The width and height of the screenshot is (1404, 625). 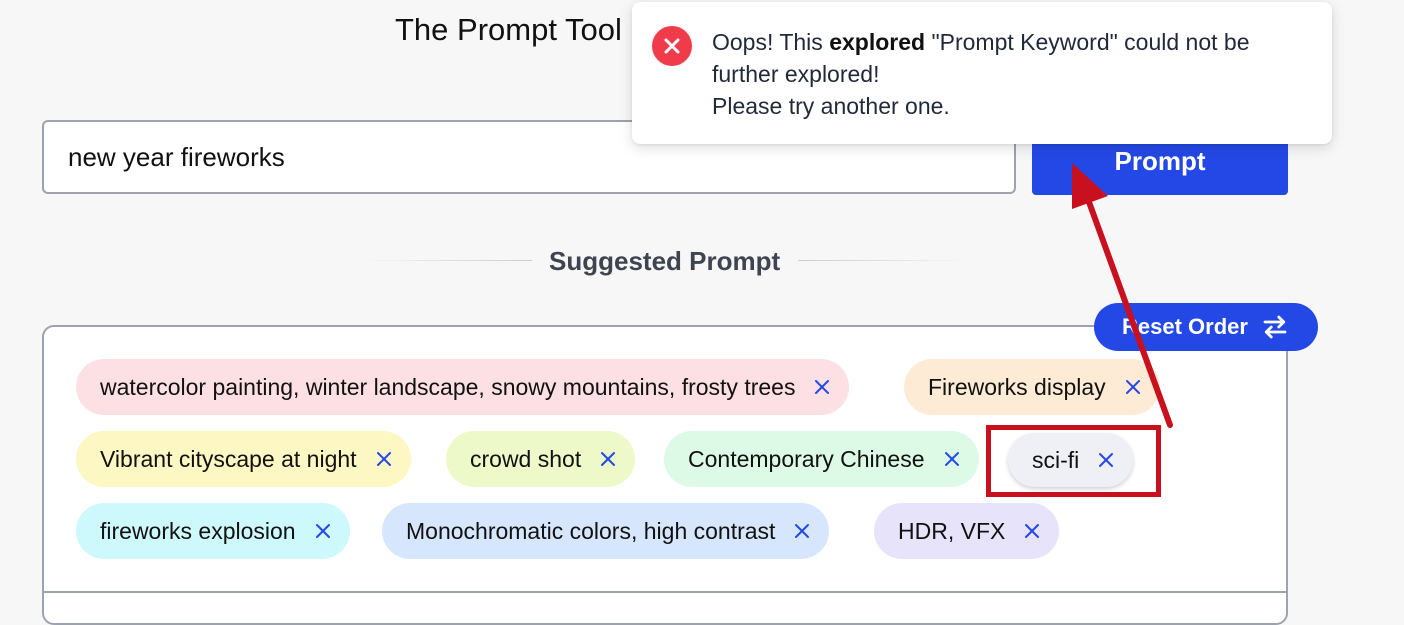 I want to click on suggested-prompt-heading: Suggested Prompt, so click(x=665, y=261).